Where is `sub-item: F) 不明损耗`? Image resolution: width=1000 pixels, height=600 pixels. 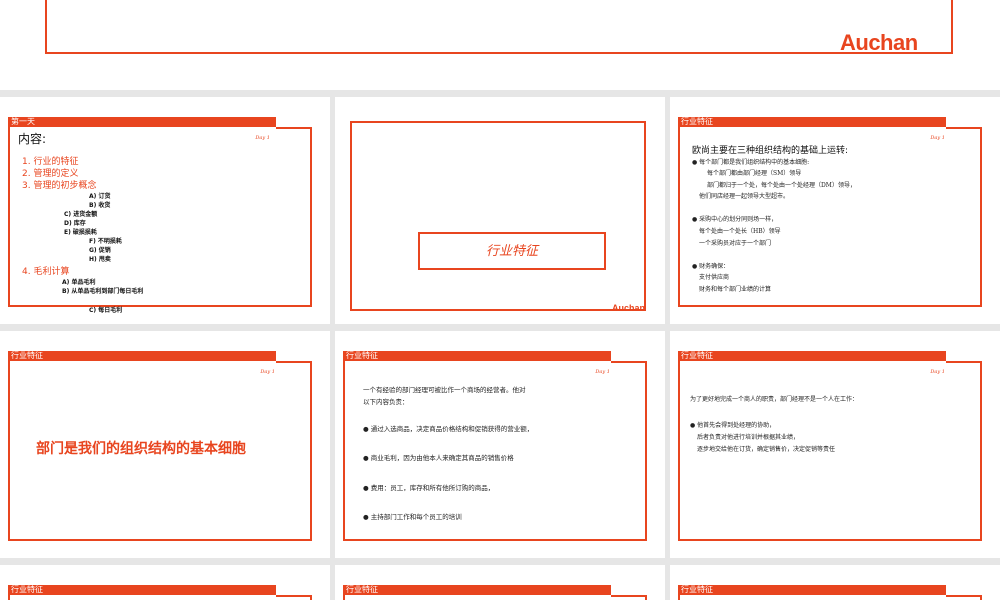 sub-item: F) 不明损耗 is located at coordinates (105, 241).